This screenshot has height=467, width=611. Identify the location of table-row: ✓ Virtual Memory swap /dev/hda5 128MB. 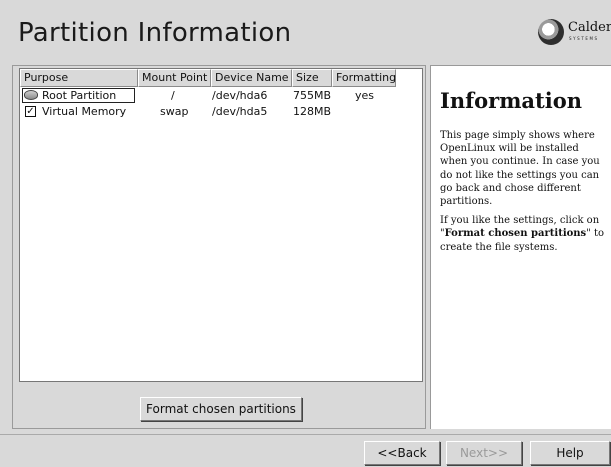
(221, 111).